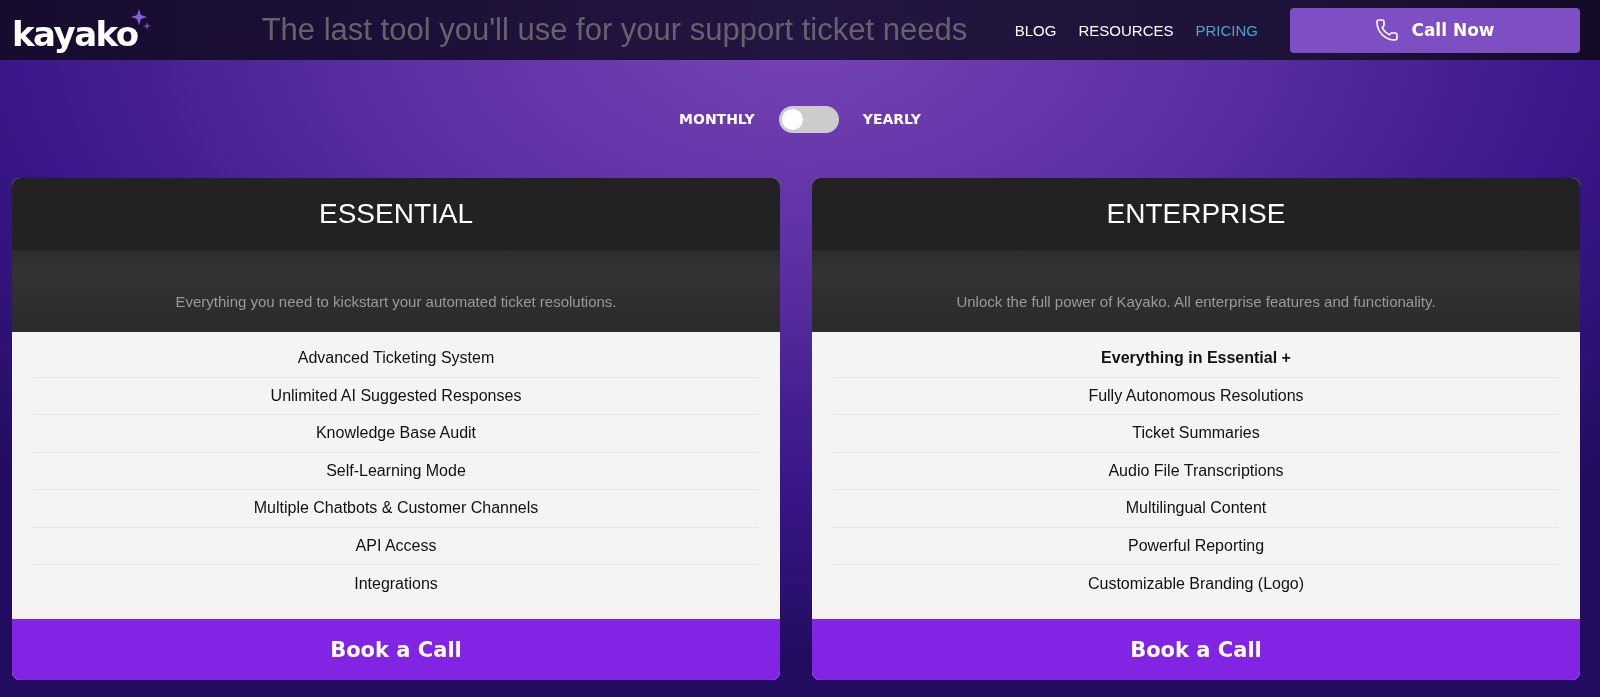 This screenshot has height=697, width=1600. Describe the element at coordinates (1196, 471) in the screenshot. I see `feature-item: Audio File Transcriptions` at that location.